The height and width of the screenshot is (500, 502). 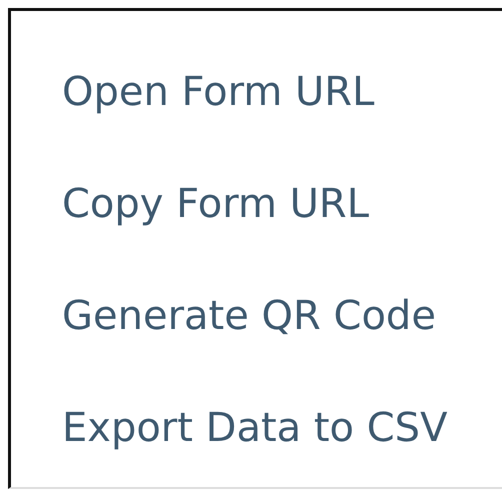 What do you see at coordinates (249, 316) in the screenshot?
I see `menu-item: Generate QR Code` at bounding box center [249, 316].